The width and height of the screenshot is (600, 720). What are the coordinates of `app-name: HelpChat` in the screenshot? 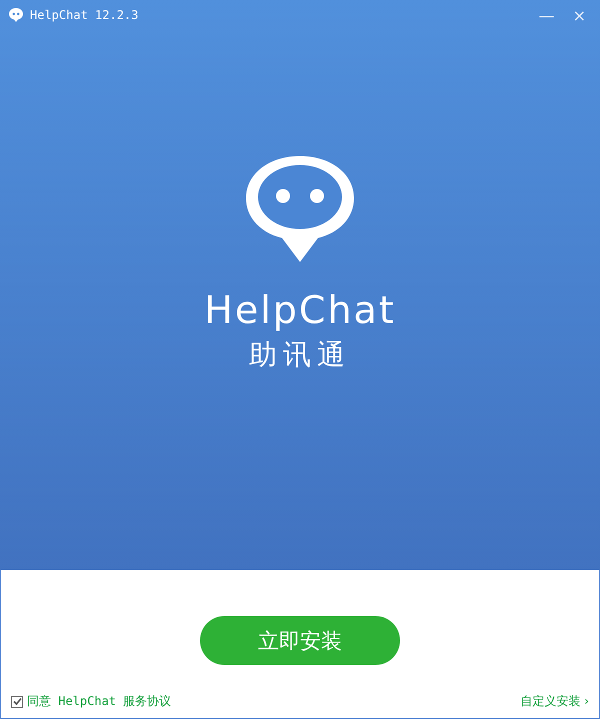 It's located at (300, 310).